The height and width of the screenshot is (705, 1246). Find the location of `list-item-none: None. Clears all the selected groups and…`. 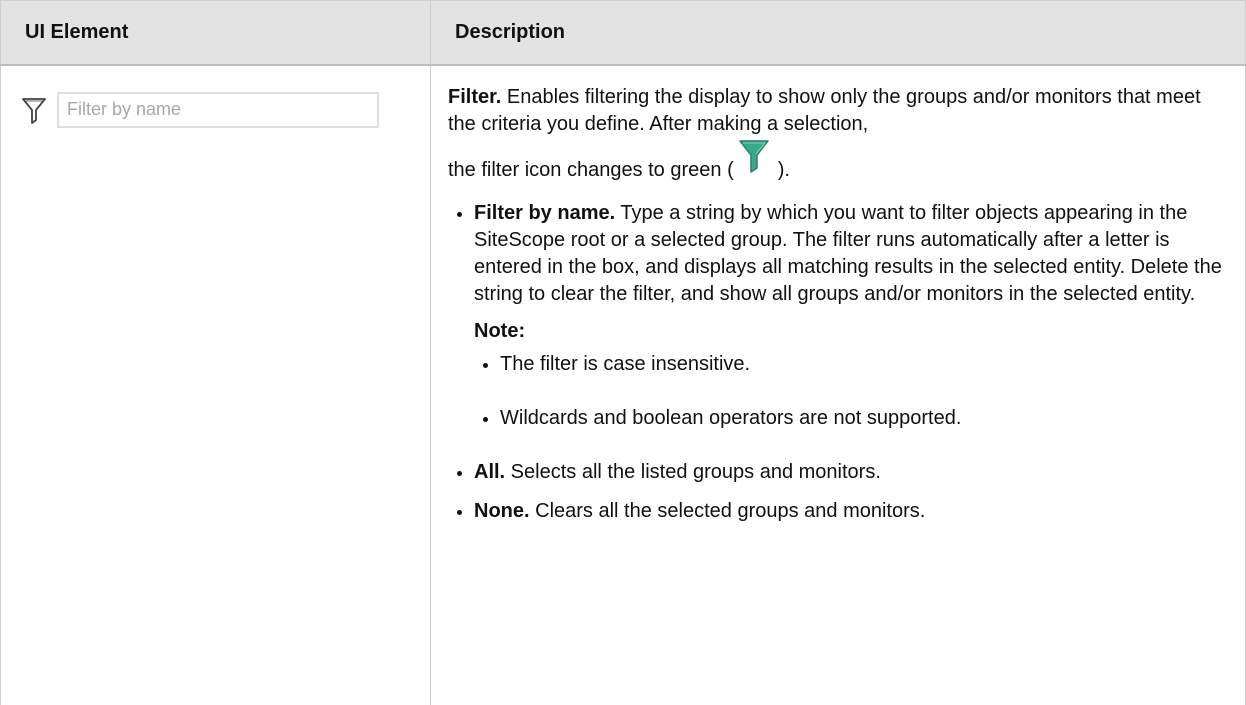

list-item-none: None. Clears all the selected groups and… is located at coordinates (841, 511).